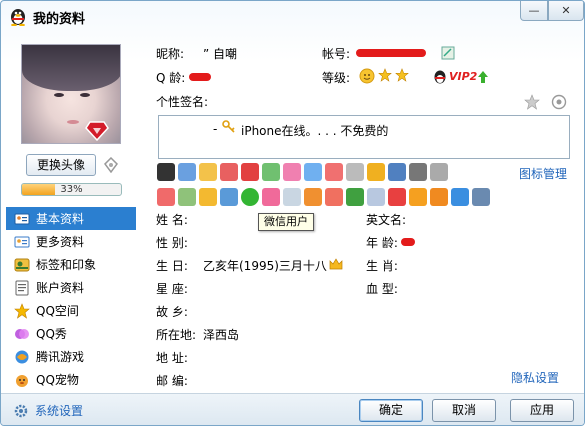 This screenshot has width=585, height=426. What do you see at coordinates (22, 218) in the screenshot?
I see `id-card-icon` at bounding box center [22, 218].